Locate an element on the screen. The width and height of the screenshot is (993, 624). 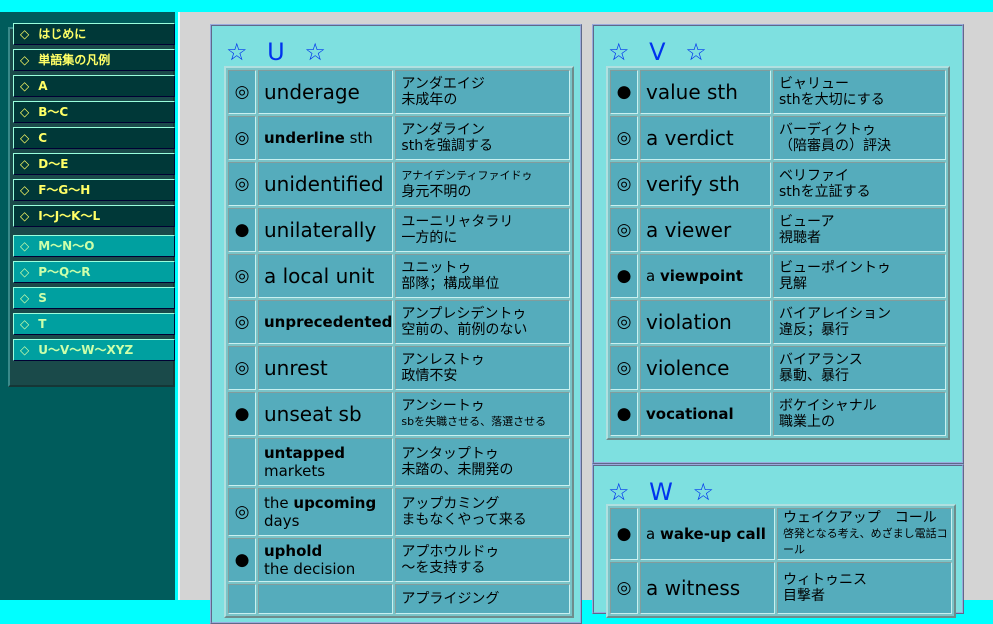
reading-katakana: ウェイクアップ コール is located at coordinates (860, 518).